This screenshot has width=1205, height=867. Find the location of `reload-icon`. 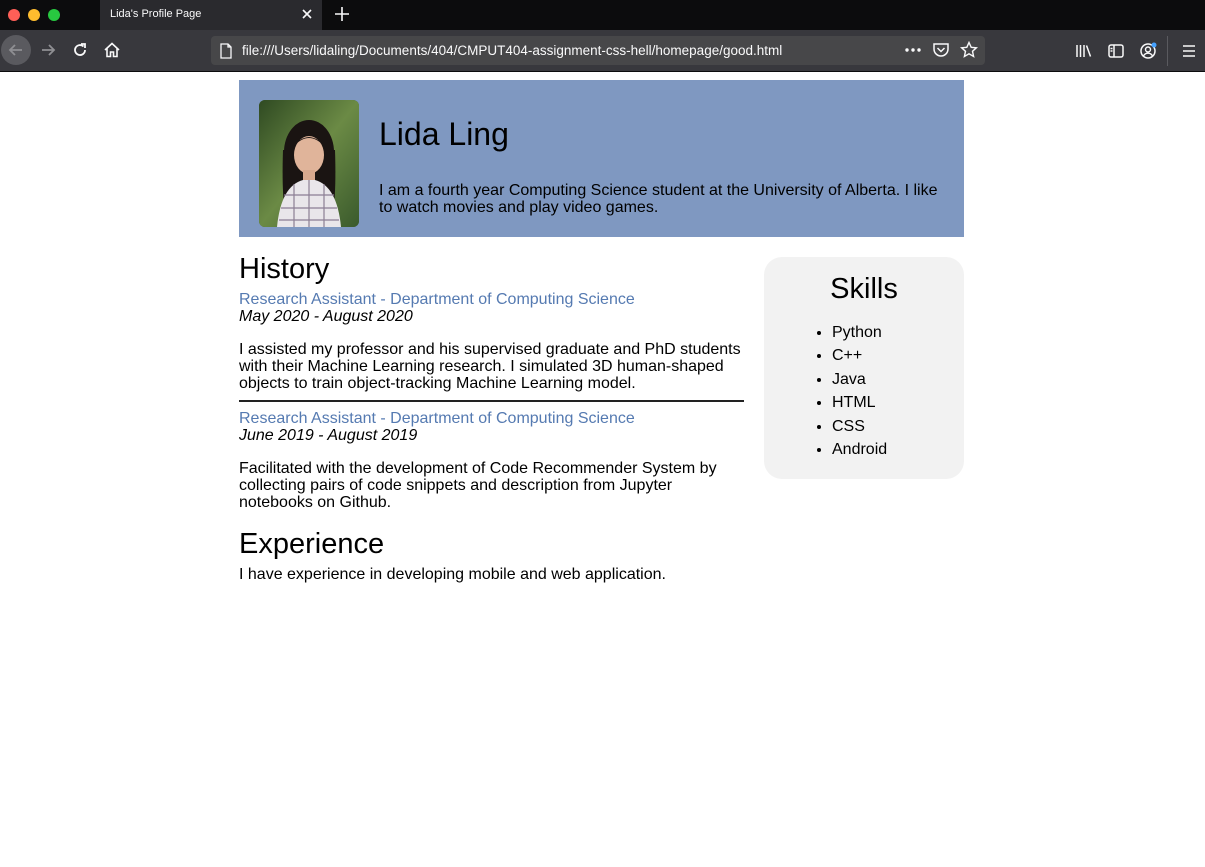

reload-icon is located at coordinates (80, 50).